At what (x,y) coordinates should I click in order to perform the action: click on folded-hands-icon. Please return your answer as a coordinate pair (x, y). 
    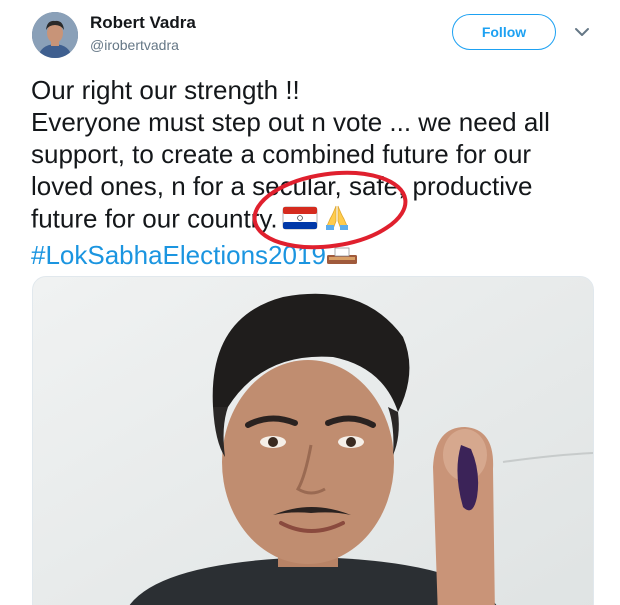
    Looking at the image, I should click on (337, 220).